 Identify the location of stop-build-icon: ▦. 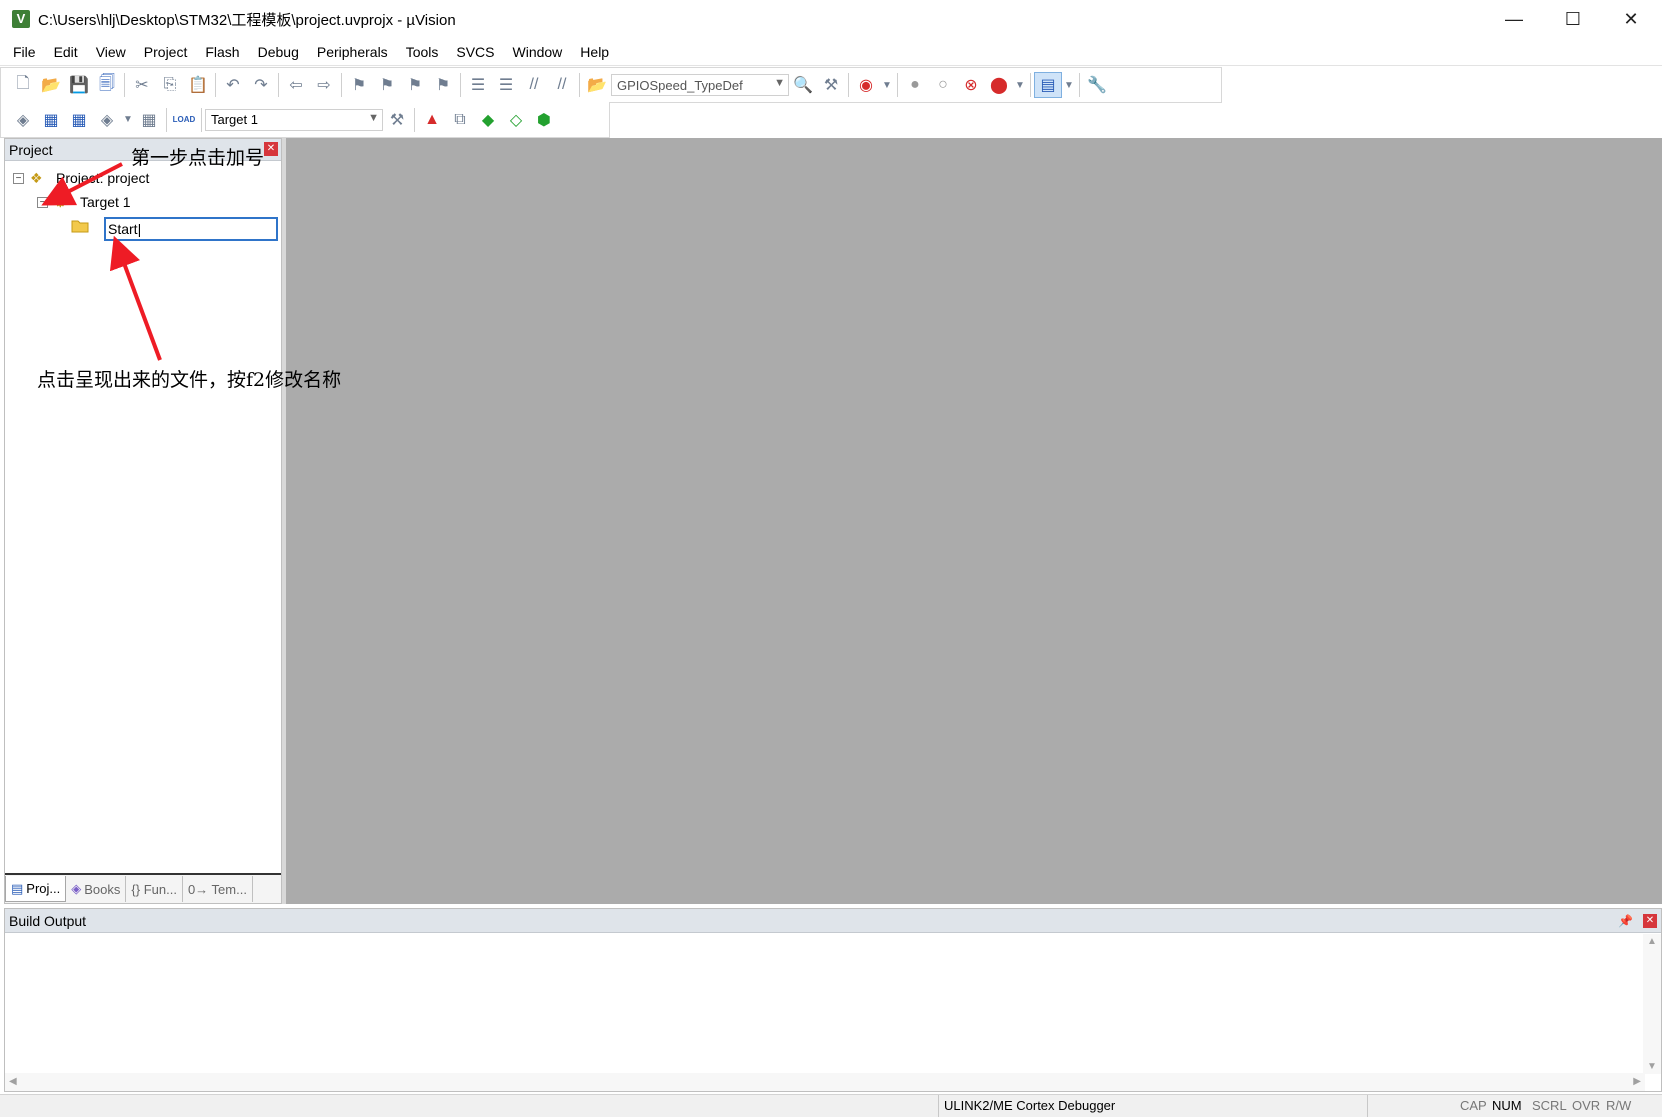
(149, 120).